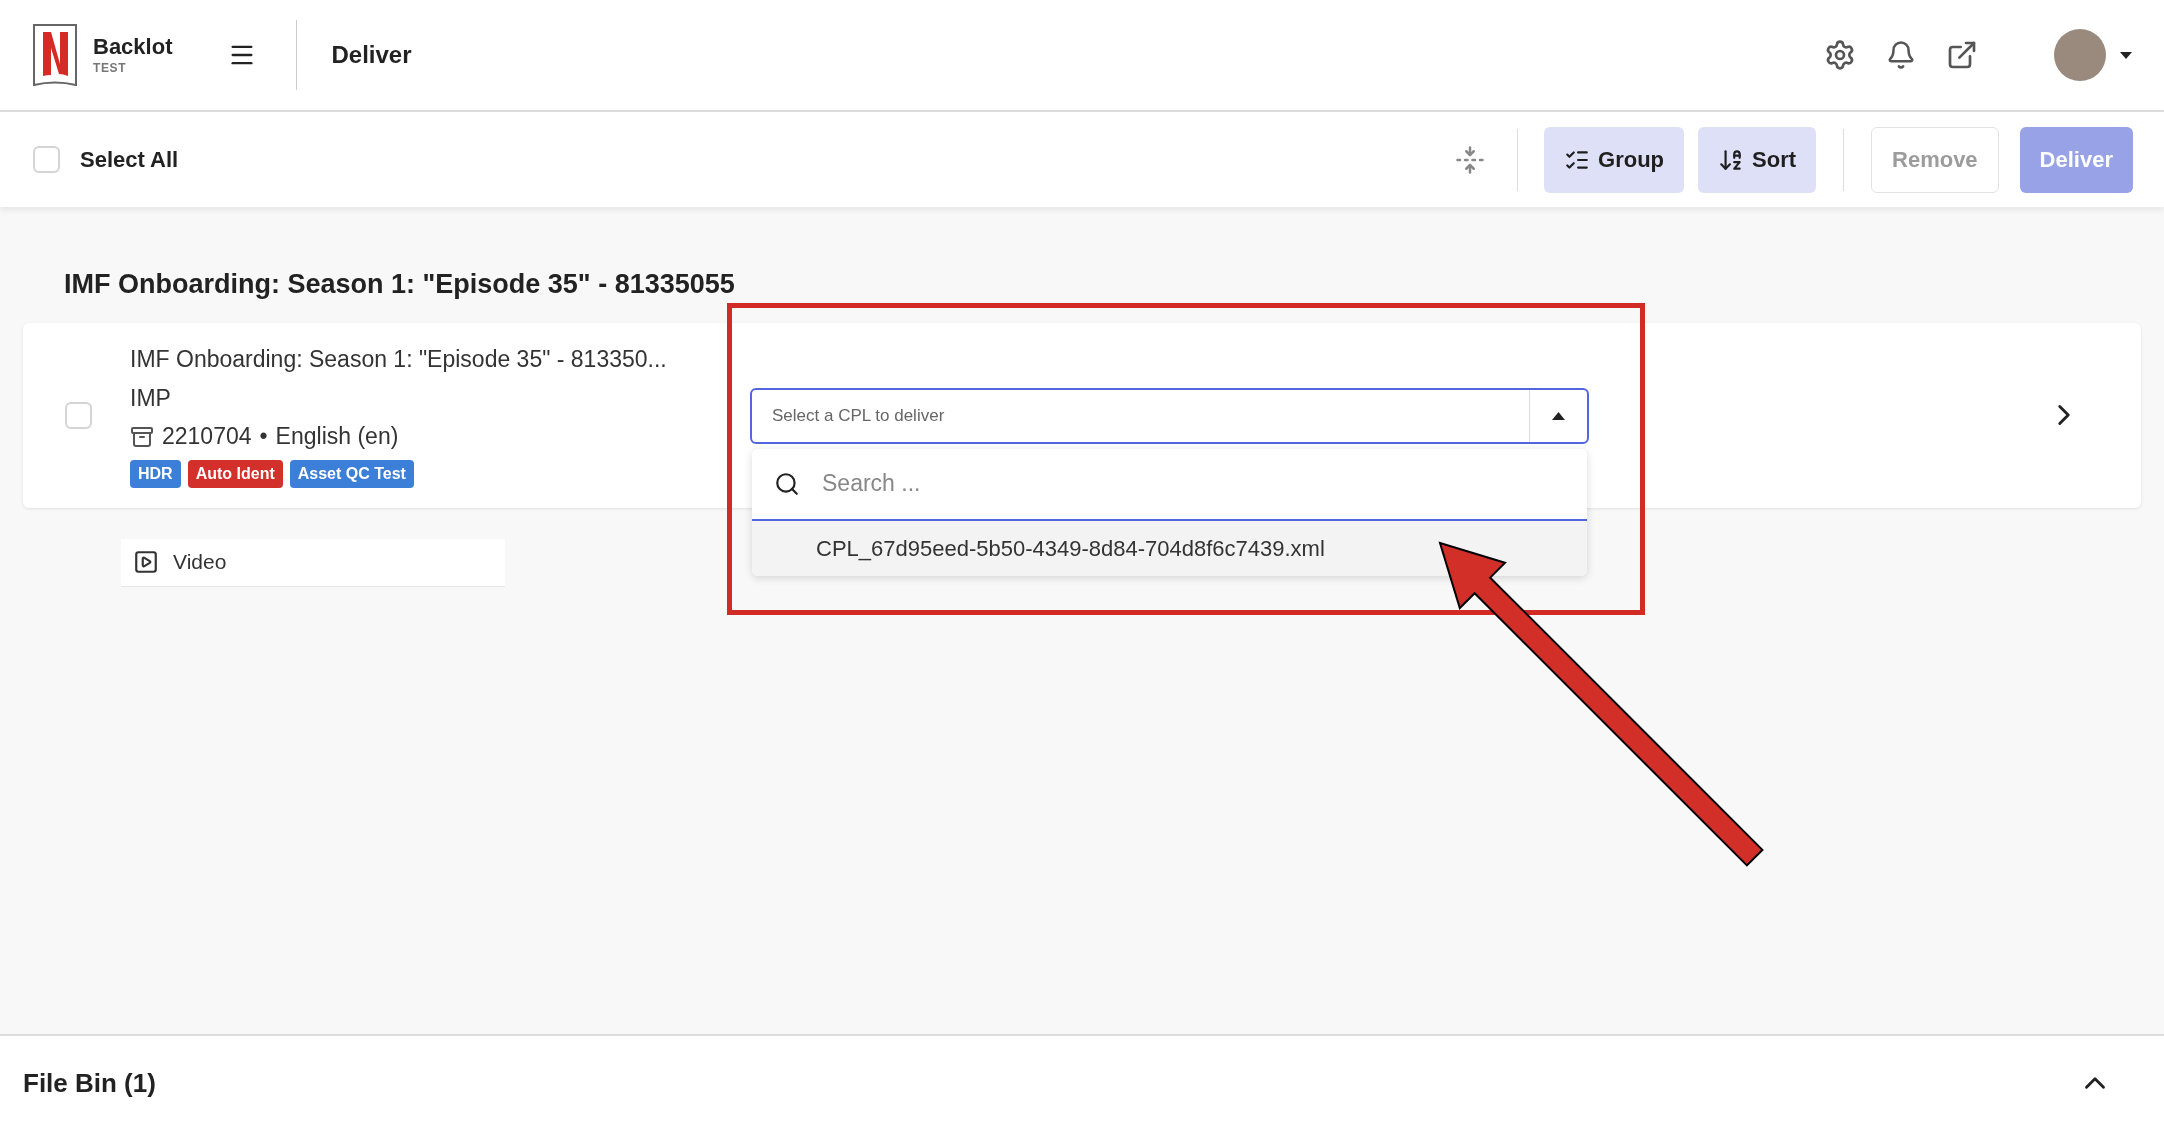 Image resolution: width=2164 pixels, height=1130 pixels. I want to click on video-icon, so click(146, 562).